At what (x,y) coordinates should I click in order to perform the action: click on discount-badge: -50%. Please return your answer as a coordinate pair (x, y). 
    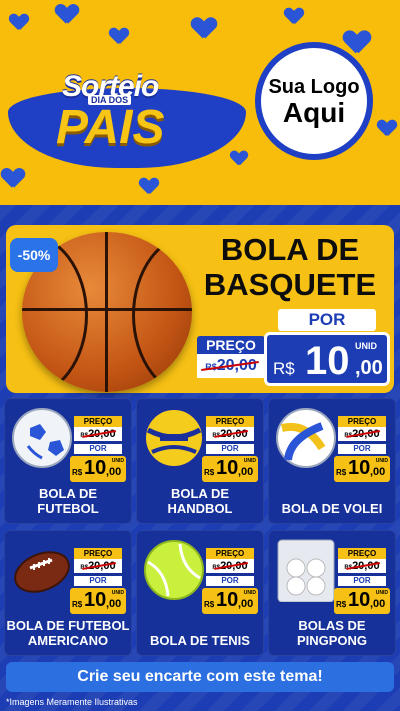
    Looking at the image, I should click on (34, 255).